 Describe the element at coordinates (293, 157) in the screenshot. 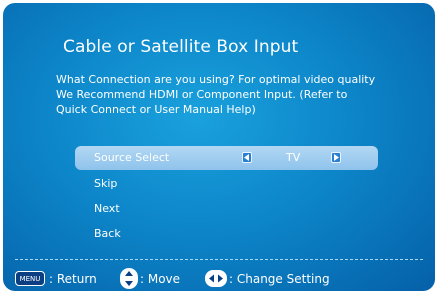

I see `source-value: TV` at that location.